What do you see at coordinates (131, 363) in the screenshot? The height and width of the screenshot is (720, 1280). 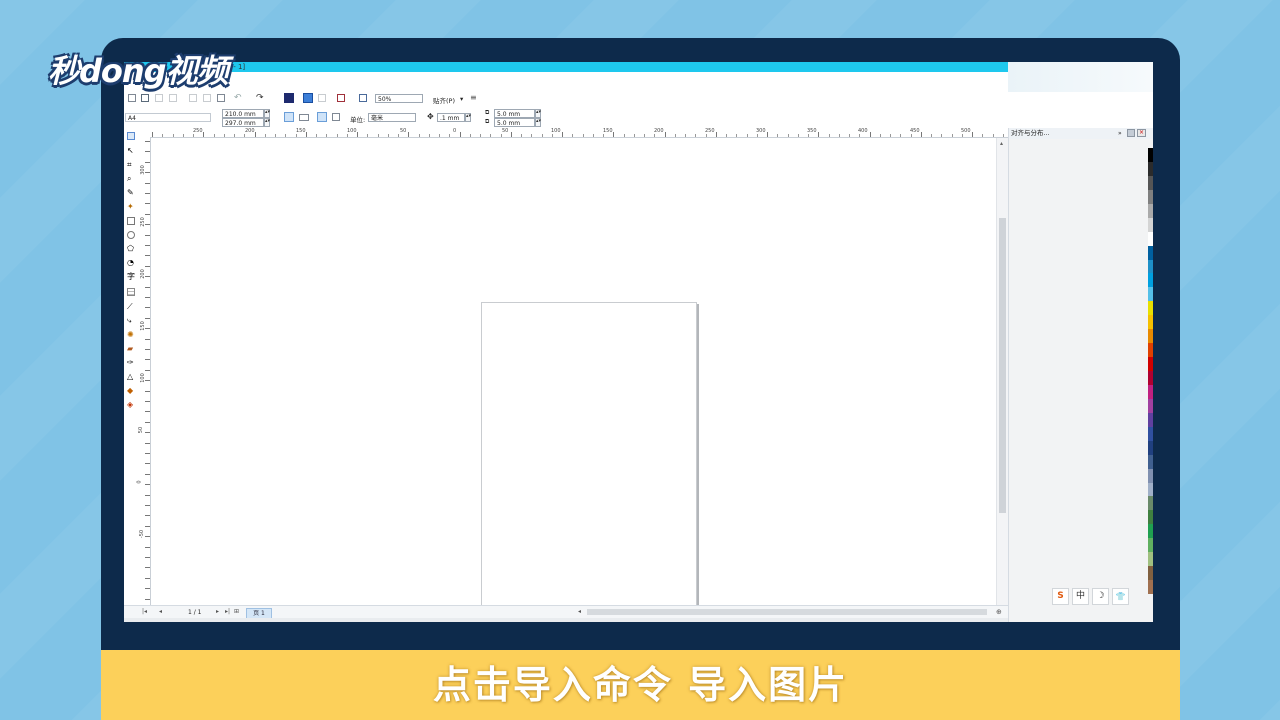 I see `eyedropper-tool-icon: ✑` at bounding box center [131, 363].